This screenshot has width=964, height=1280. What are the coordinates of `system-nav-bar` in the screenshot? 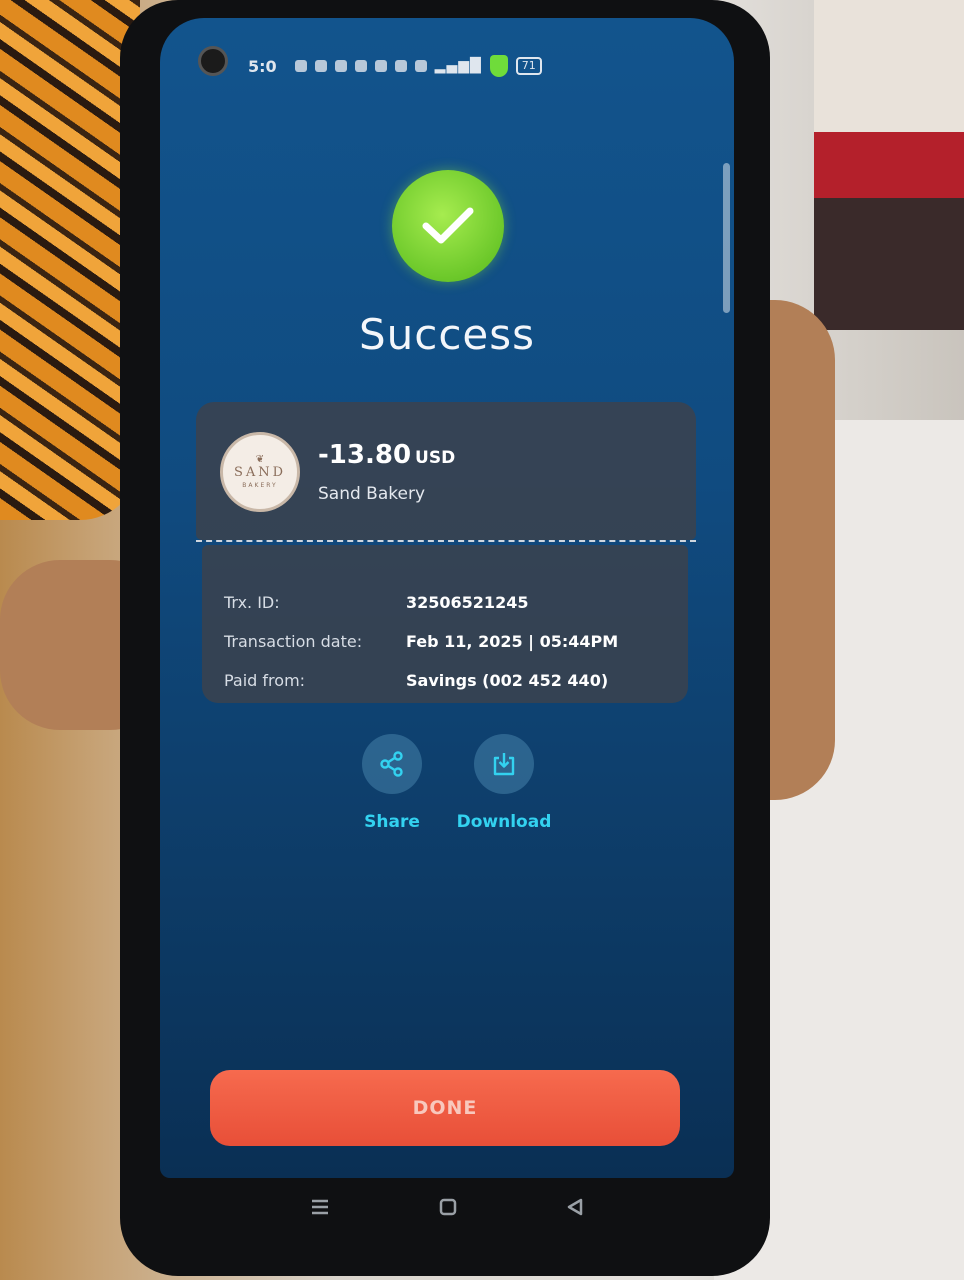 It's located at (447, 1207).